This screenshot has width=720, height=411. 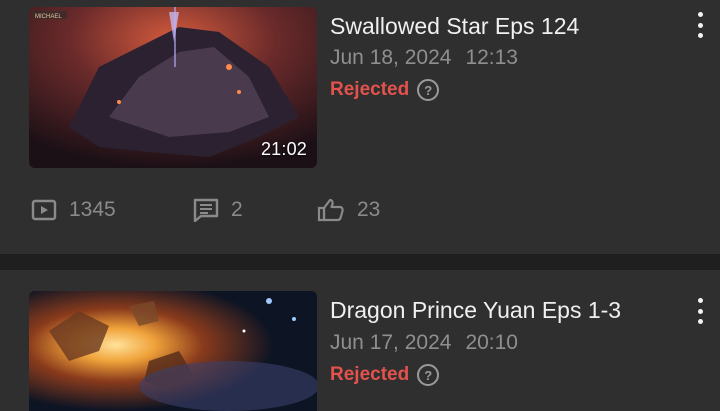 I want to click on video-title: Dragon Prince Yuan Eps 1-3, so click(x=475, y=310).